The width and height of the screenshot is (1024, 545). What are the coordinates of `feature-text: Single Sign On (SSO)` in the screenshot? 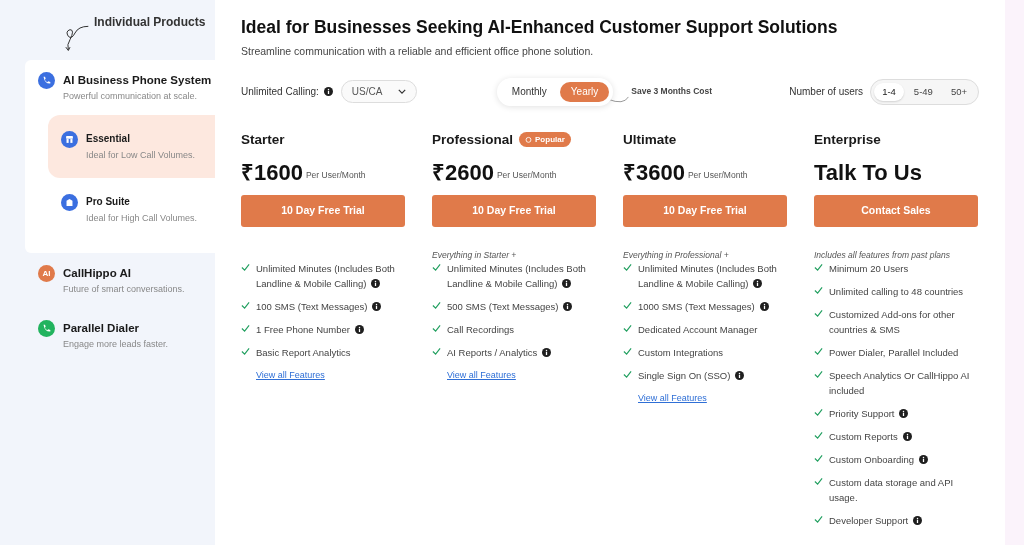 It's located at (691, 375).